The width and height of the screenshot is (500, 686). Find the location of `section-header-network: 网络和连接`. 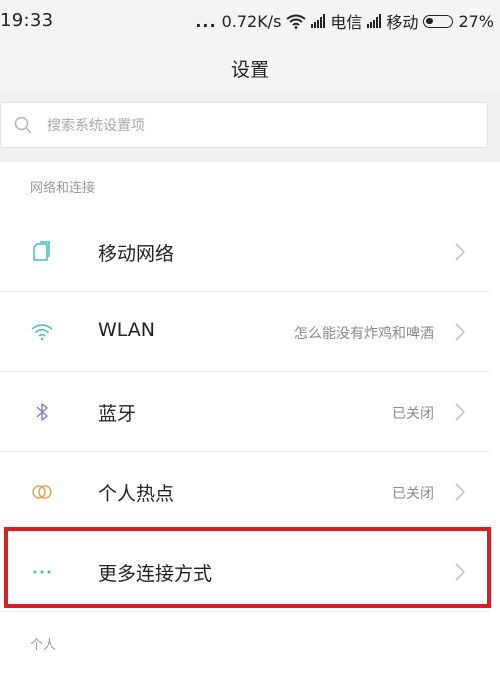

section-header-network: 网络和连接 is located at coordinates (63, 188).